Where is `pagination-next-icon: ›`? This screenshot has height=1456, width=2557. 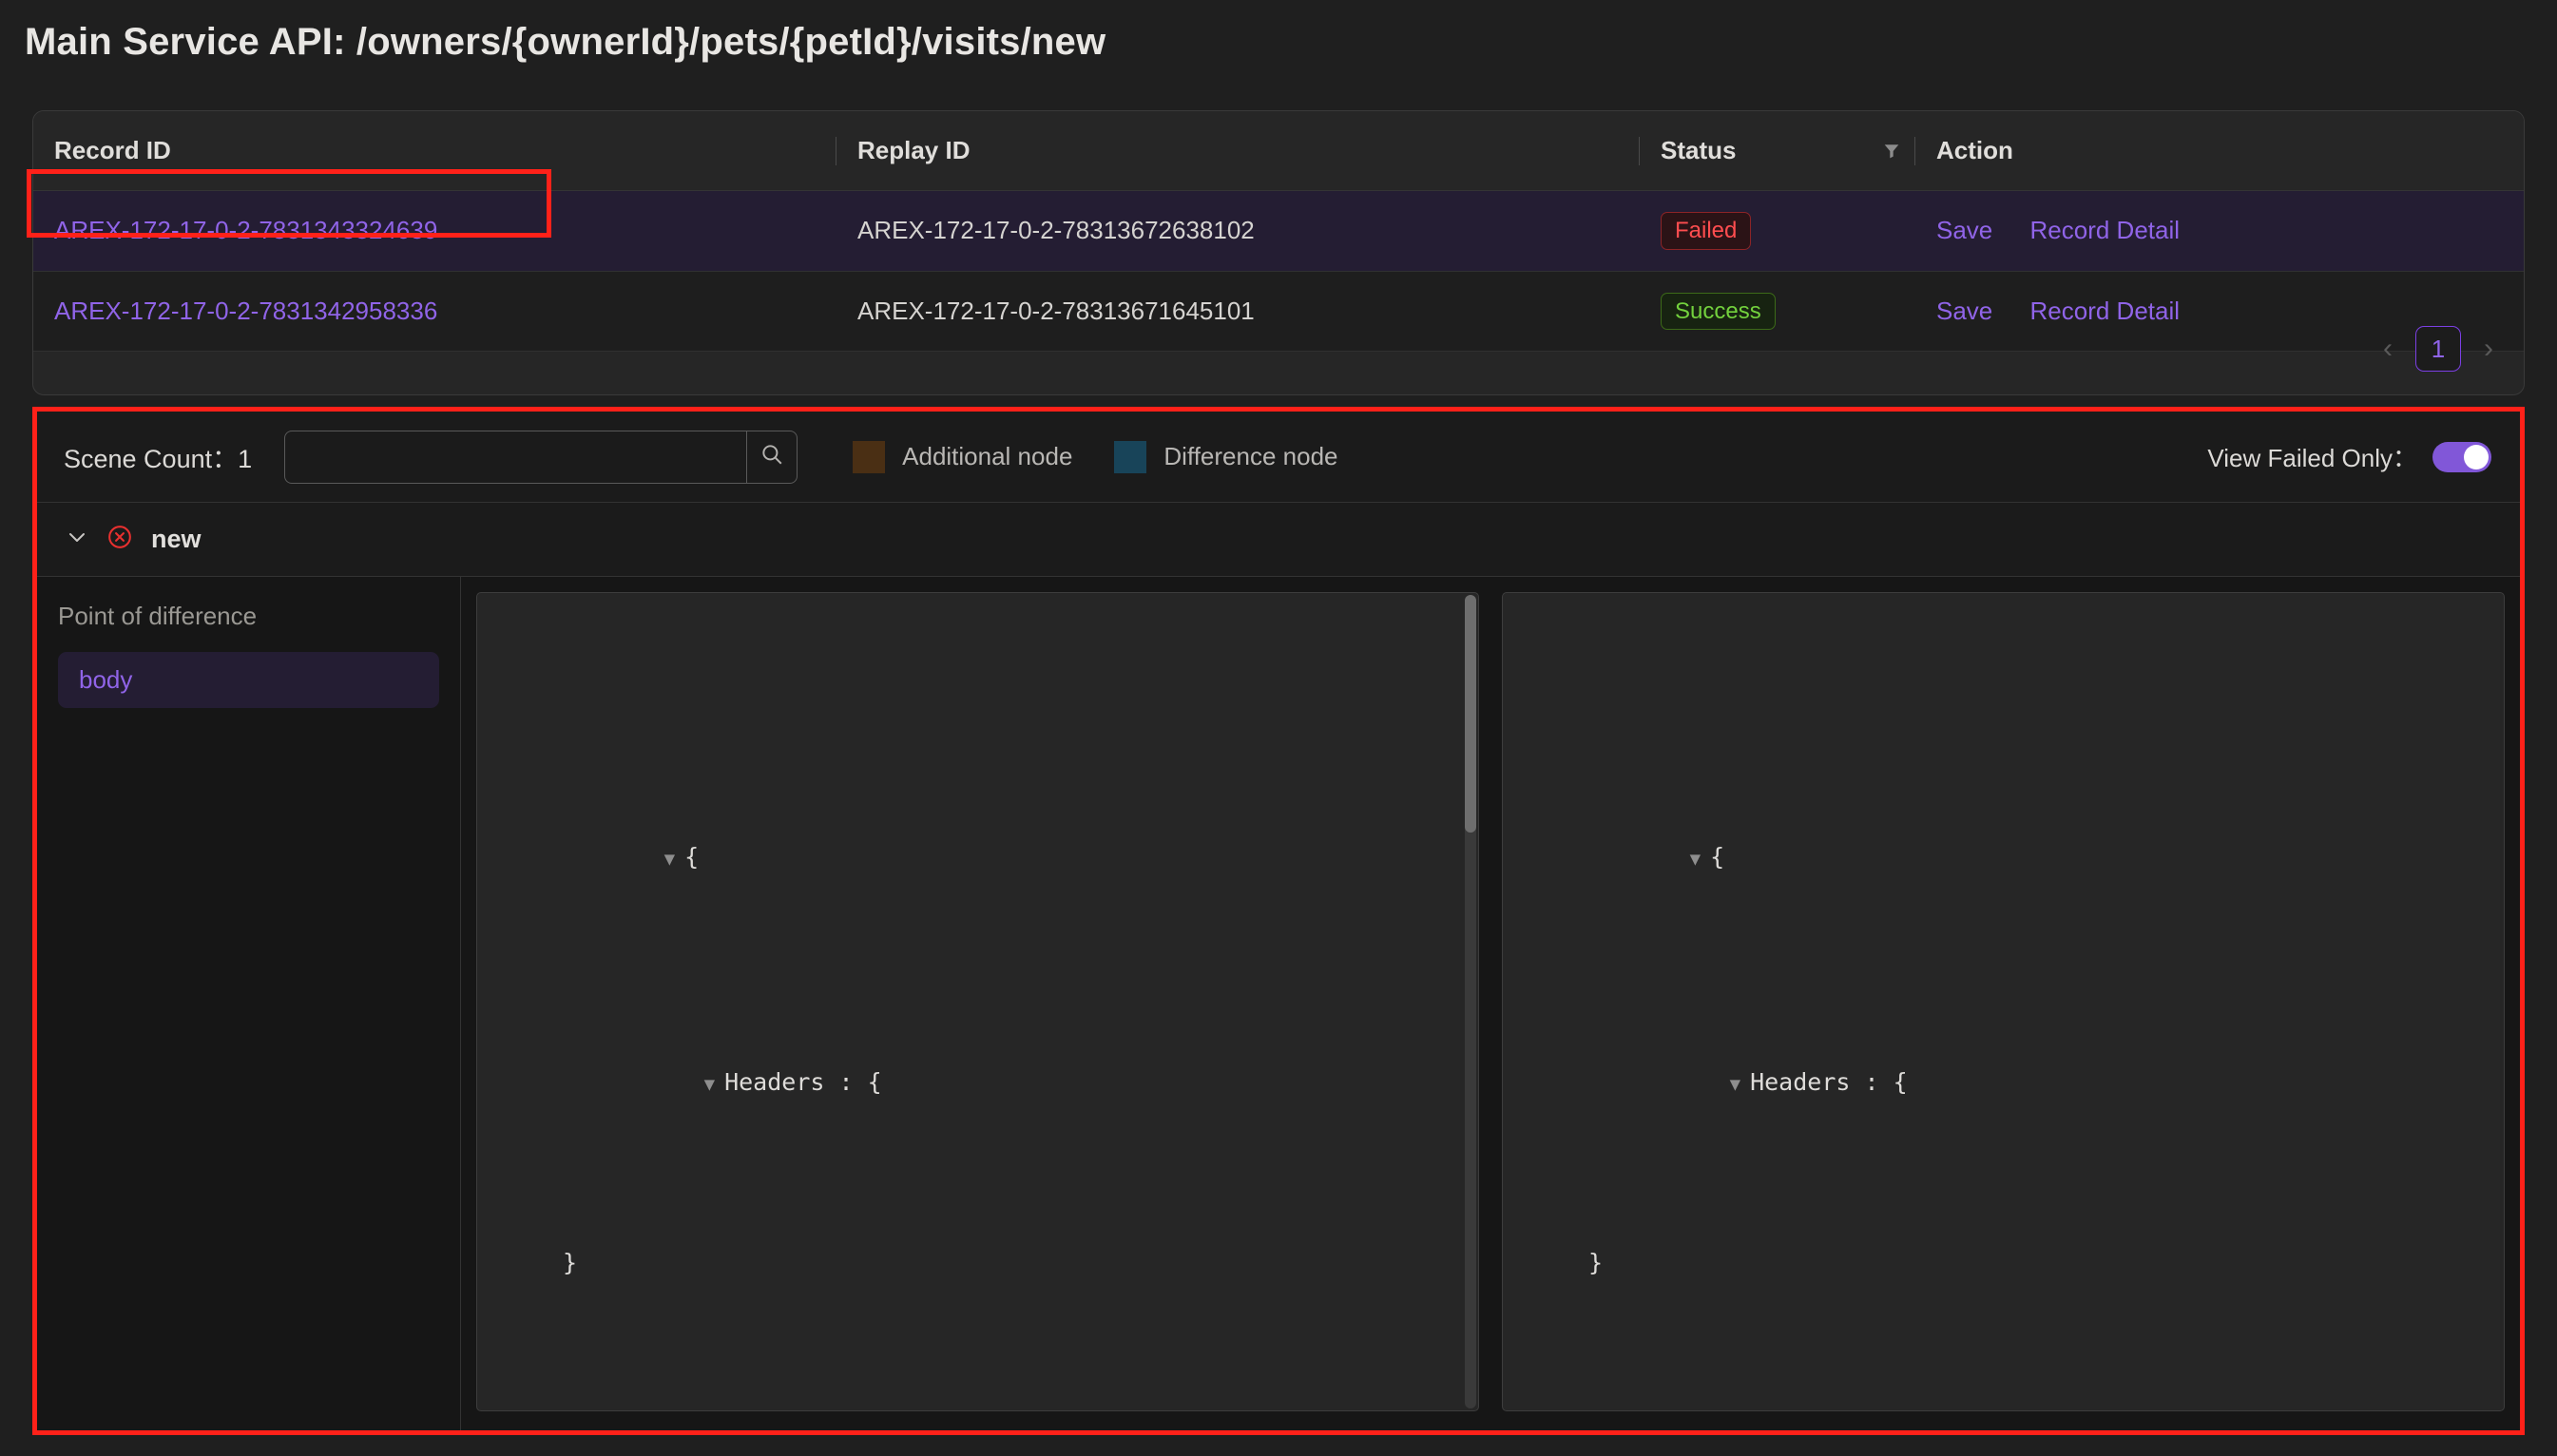 pagination-next-icon: › is located at coordinates (2488, 349).